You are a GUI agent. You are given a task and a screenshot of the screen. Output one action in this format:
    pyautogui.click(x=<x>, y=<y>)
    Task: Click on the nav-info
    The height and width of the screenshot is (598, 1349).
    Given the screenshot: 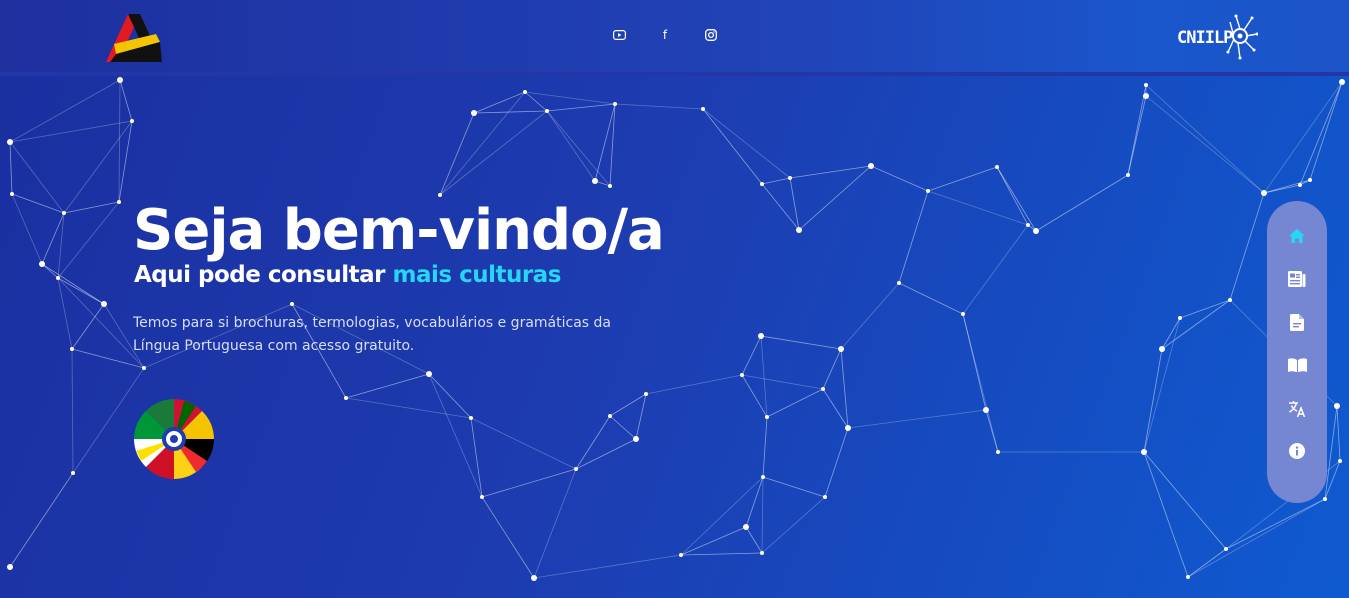 What is the action you would take?
    pyautogui.click(x=1297, y=451)
    